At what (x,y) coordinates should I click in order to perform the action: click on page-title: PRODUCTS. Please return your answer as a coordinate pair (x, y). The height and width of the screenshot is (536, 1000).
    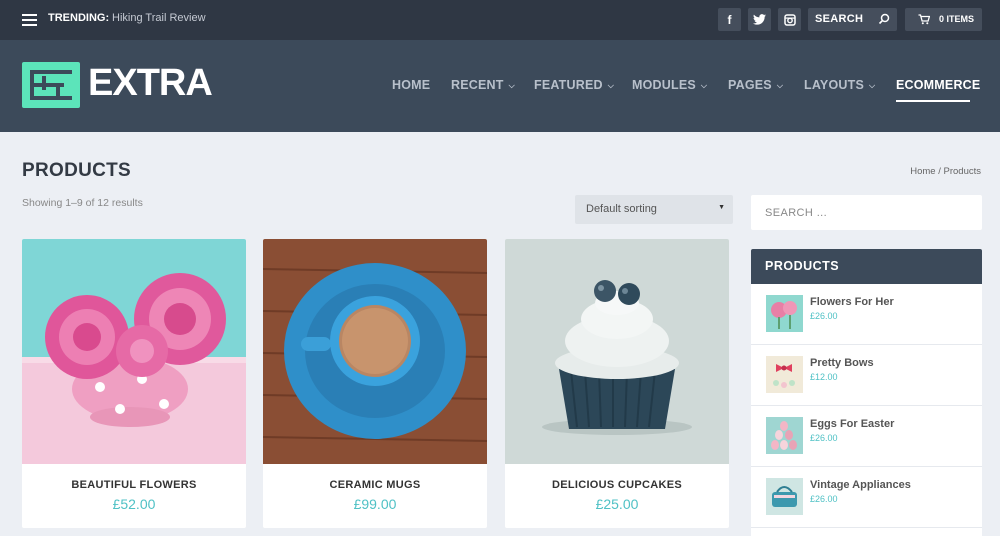
    Looking at the image, I should click on (77, 170).